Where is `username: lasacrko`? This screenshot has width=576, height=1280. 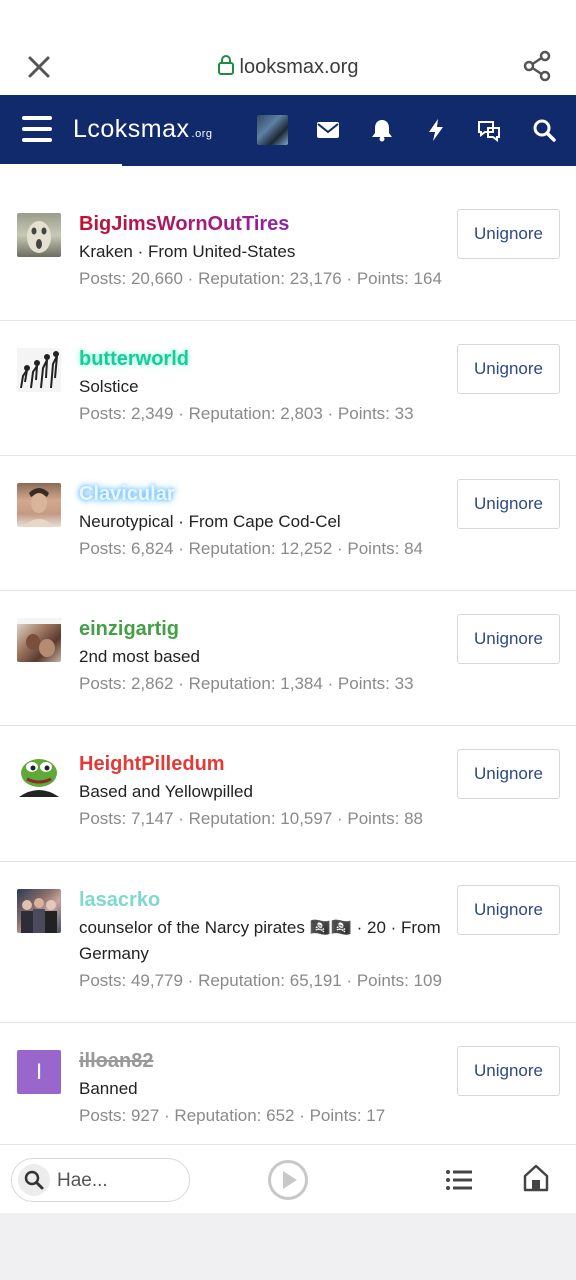
username: lasacrko is located at coordinates (119, 900).